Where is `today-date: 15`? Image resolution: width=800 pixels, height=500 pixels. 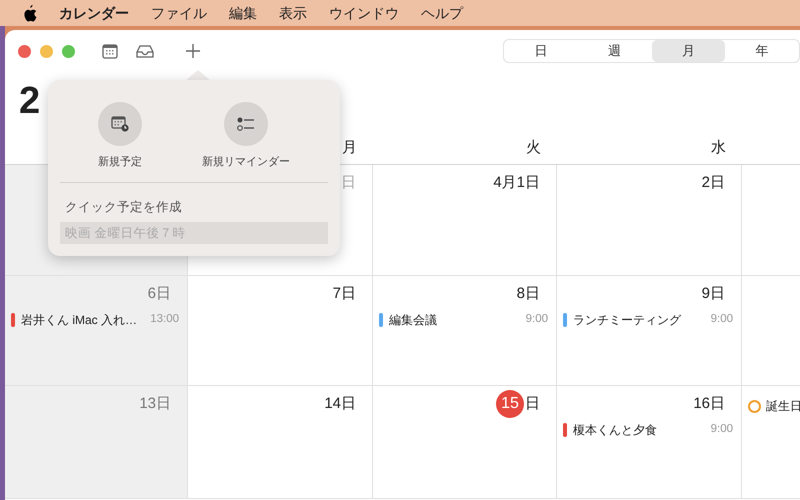
today-date: 15 is located at coordinates (510, 404).